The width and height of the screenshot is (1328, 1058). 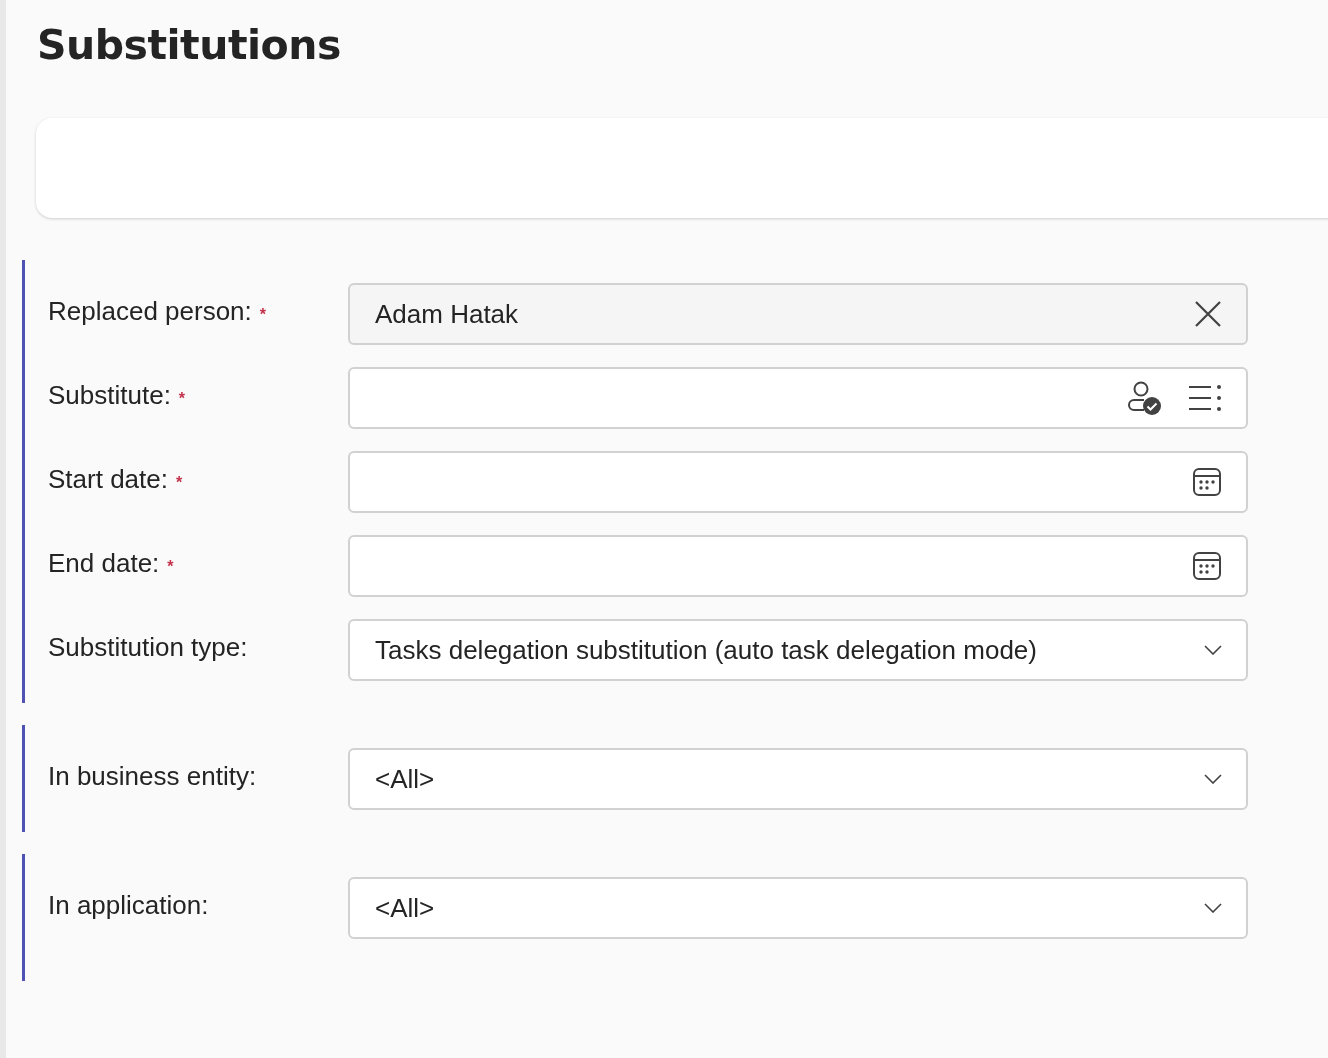 What do you see at coordinates (150, 311) in the screenshot?
I see `field-label: Replaced person:` at bounding box center [150, 311].